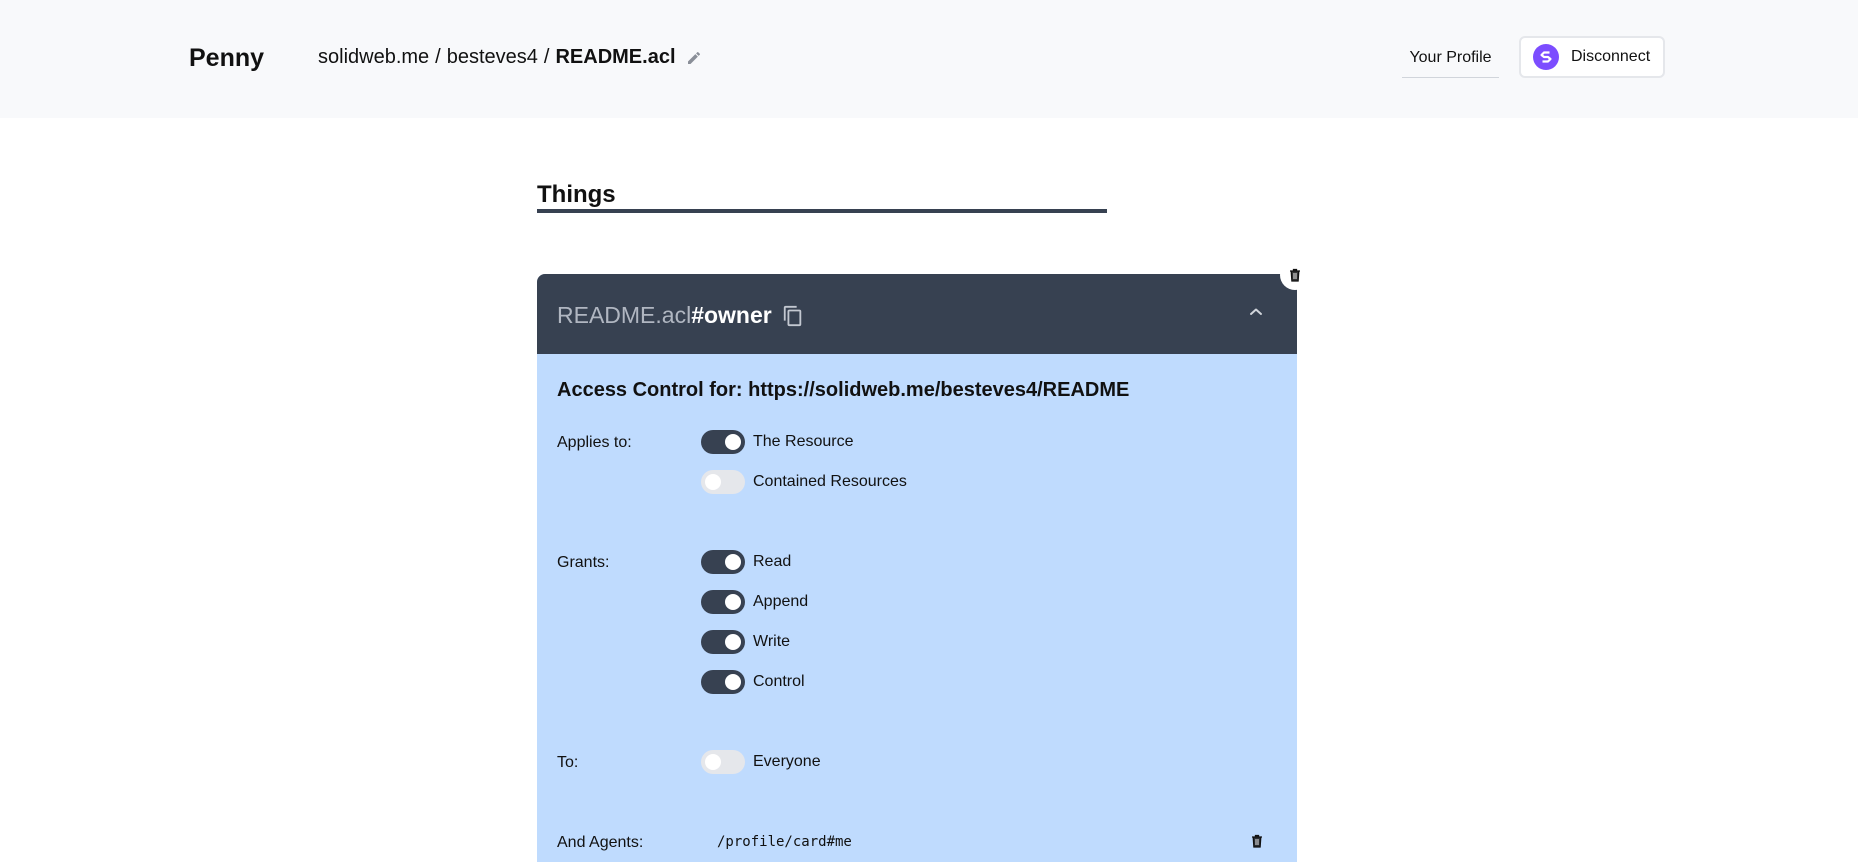  Describe the element at coordinates (779, 681) in the screenshot. I see `toggle-label: Control` at that location.